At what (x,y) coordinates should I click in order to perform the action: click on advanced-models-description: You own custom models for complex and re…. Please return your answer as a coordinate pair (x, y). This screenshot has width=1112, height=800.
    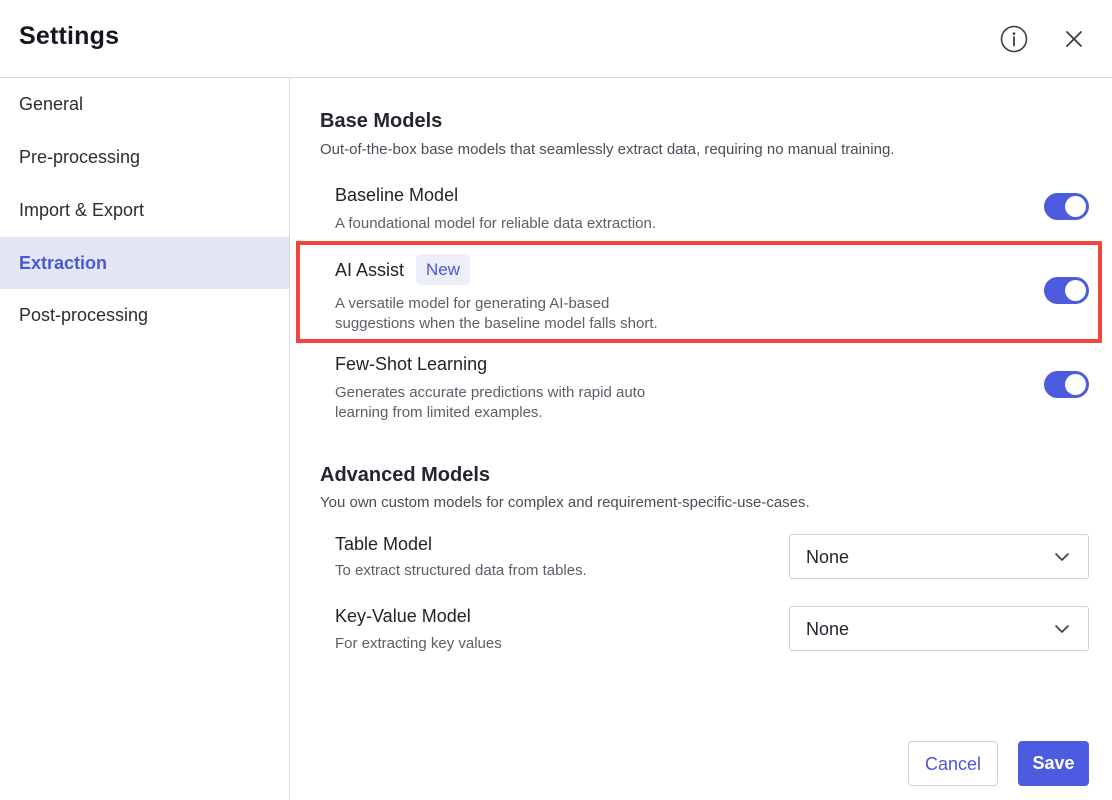
    Looking at the image, I should click on (565, 502).